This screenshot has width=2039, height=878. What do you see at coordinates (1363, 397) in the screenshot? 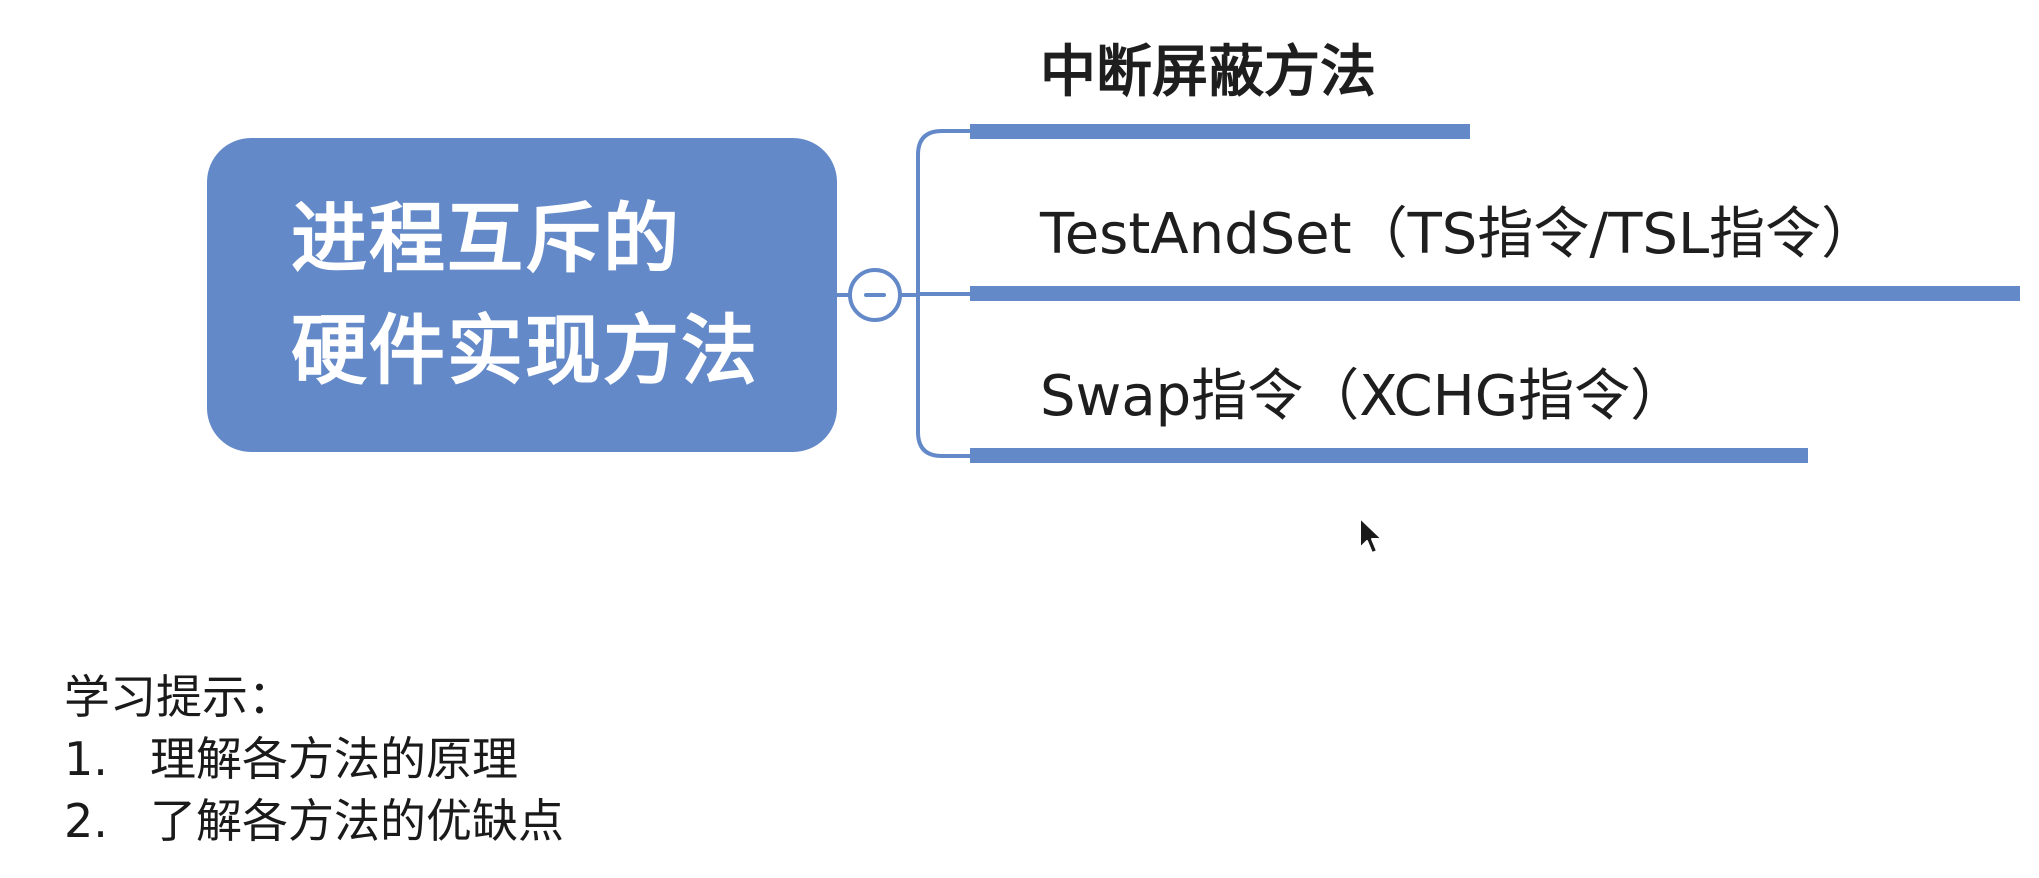
I see `branch-label-swap: Swap指令（XCHG指令）` at bounding box center [1363, 397].